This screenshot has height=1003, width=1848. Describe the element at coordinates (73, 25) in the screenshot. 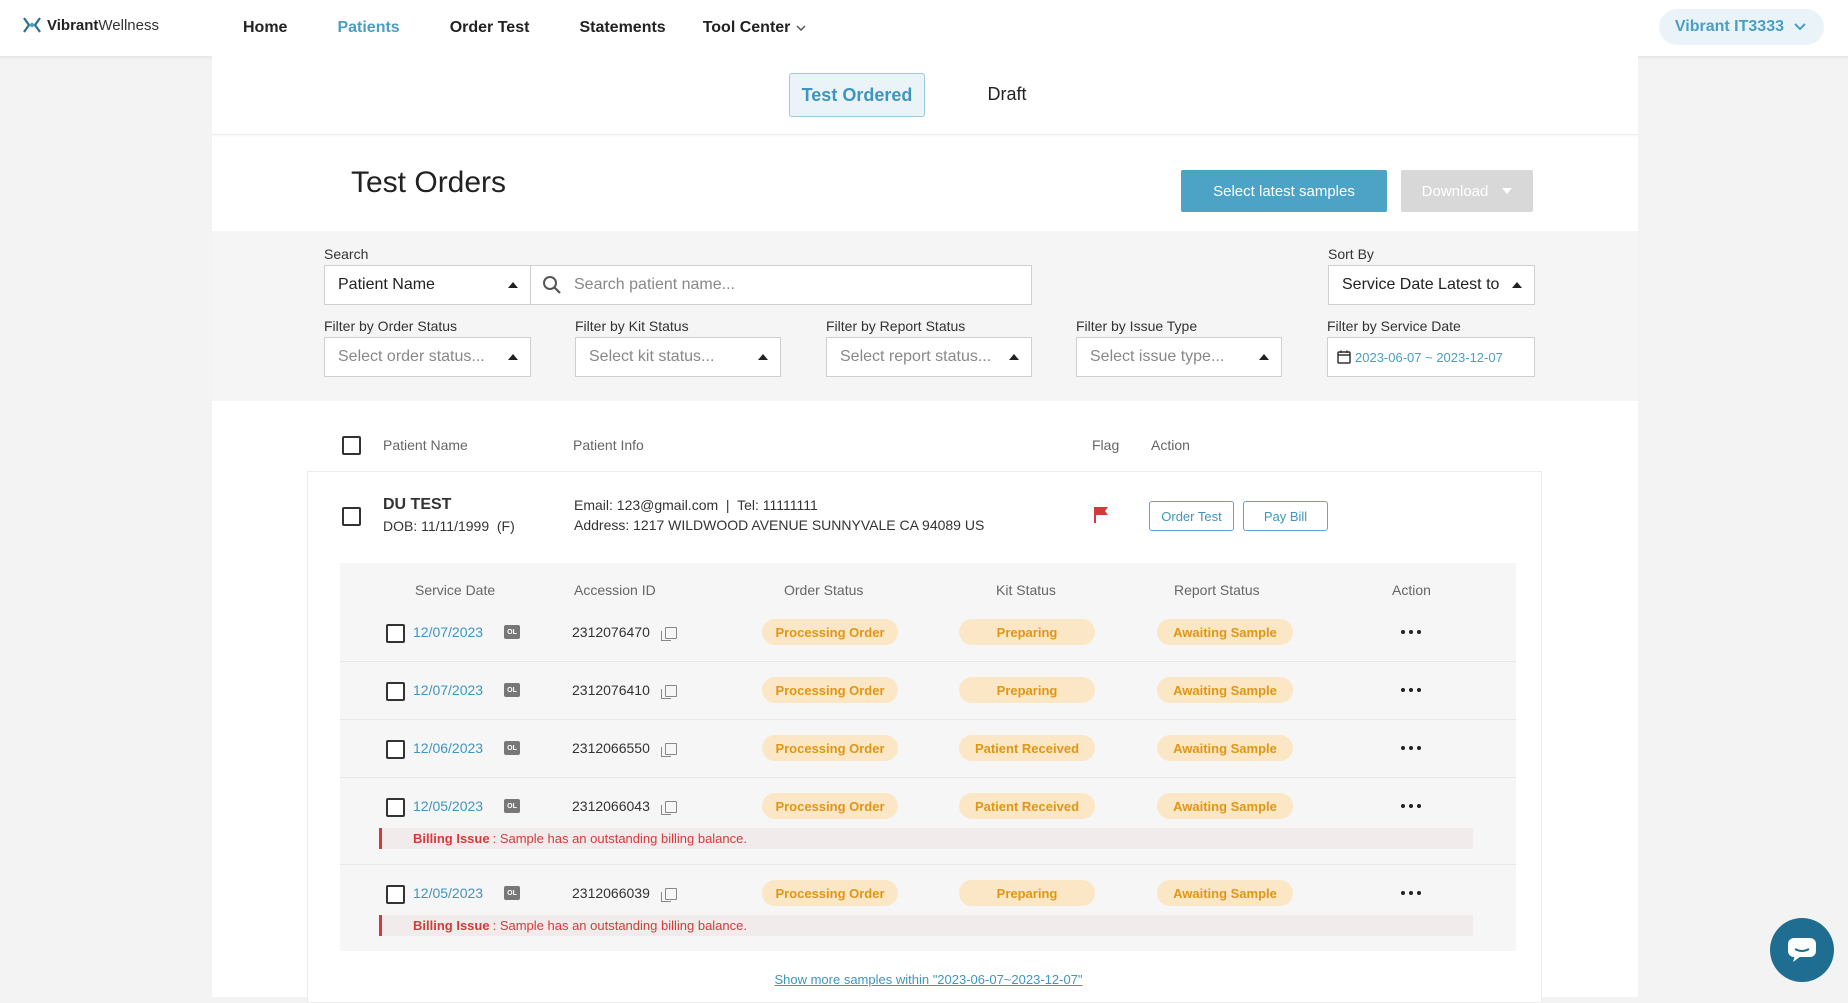

I see `logo-text-bold: Vibrant` at that location.